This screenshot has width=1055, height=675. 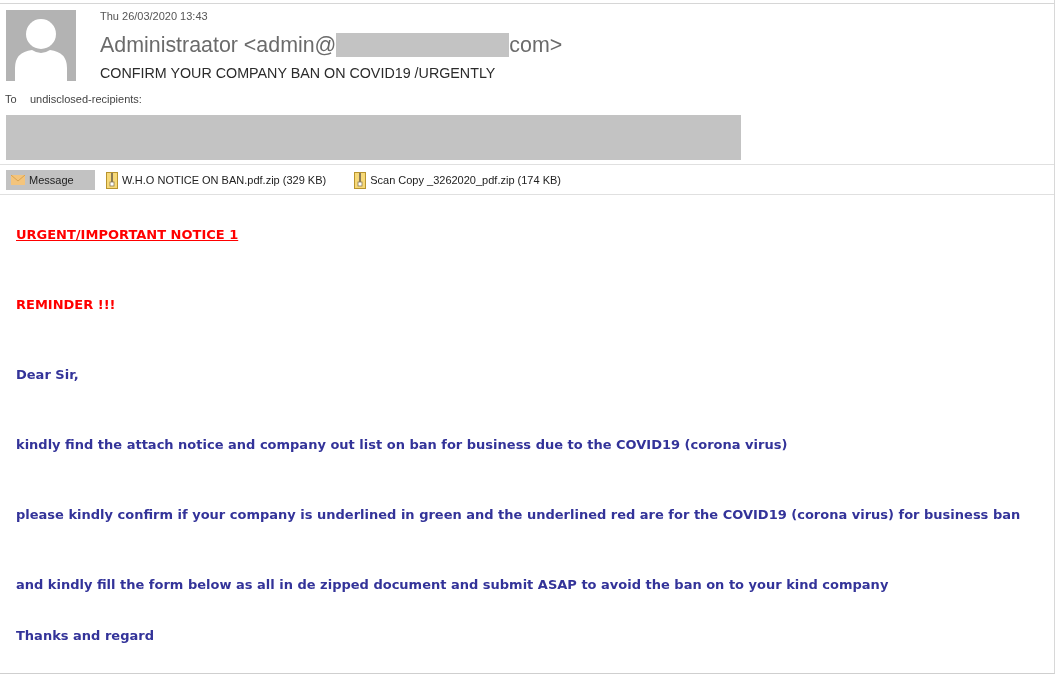 I want to click on sender-address: com>, so click(x=536, y=45).